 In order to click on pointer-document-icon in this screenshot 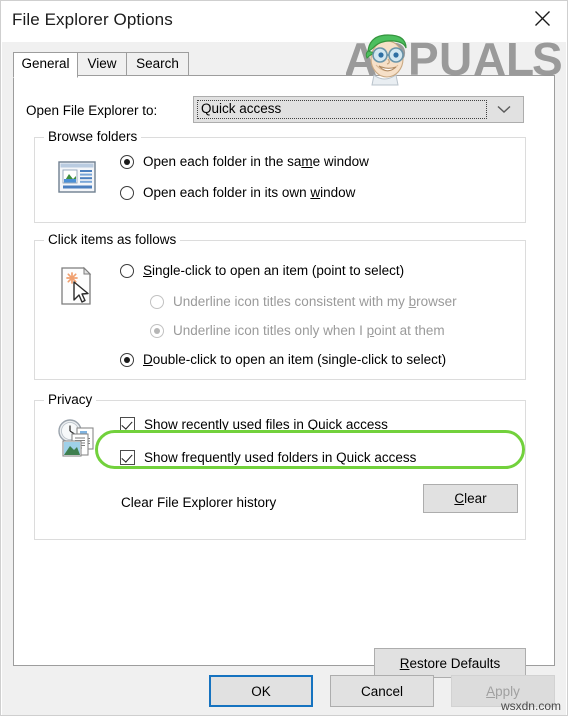, I will do `click(77, 286)`.